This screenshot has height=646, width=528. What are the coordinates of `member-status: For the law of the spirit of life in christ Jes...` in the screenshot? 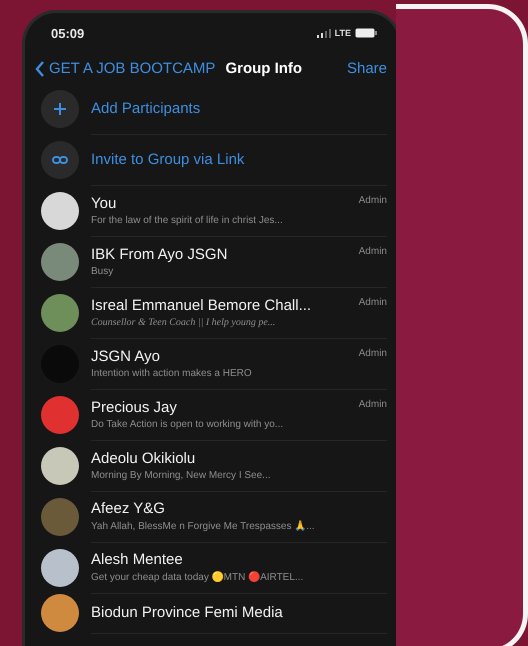 It's located at (187, 220).